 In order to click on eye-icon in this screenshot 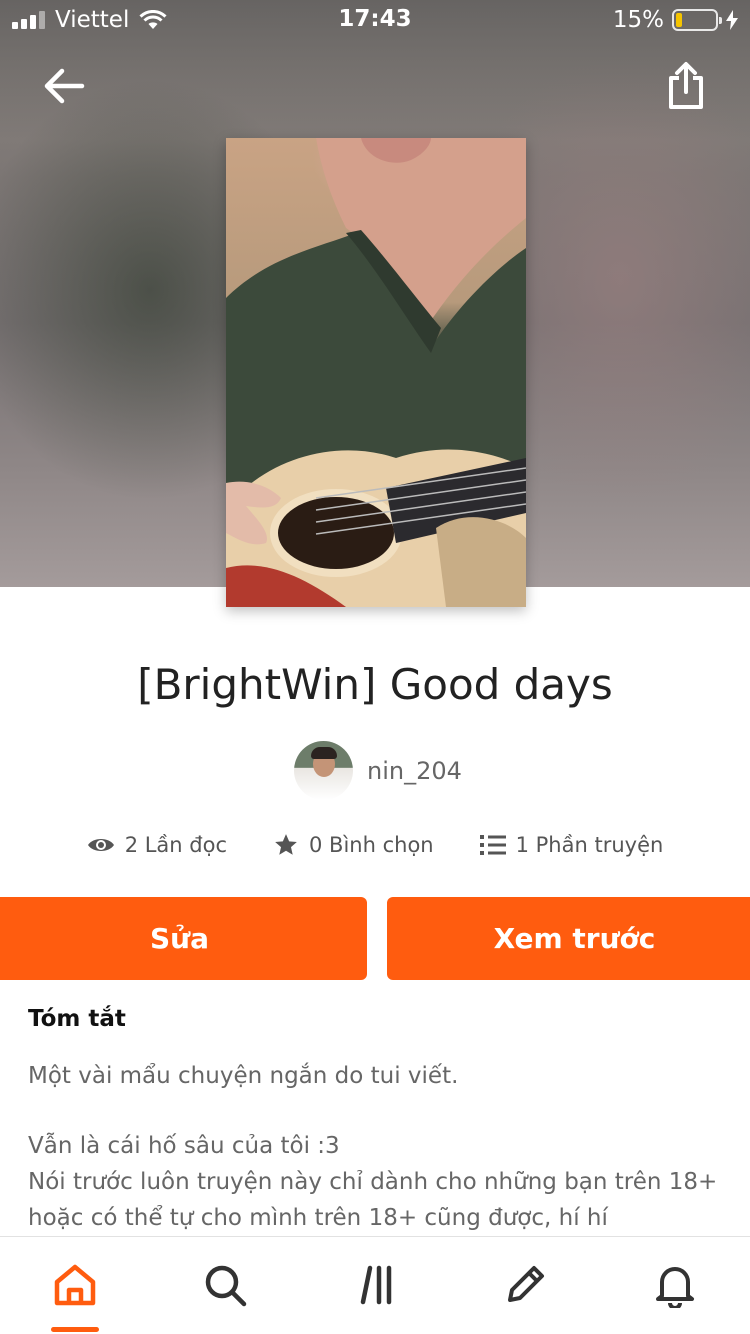, I will do `click(100, 845)`.